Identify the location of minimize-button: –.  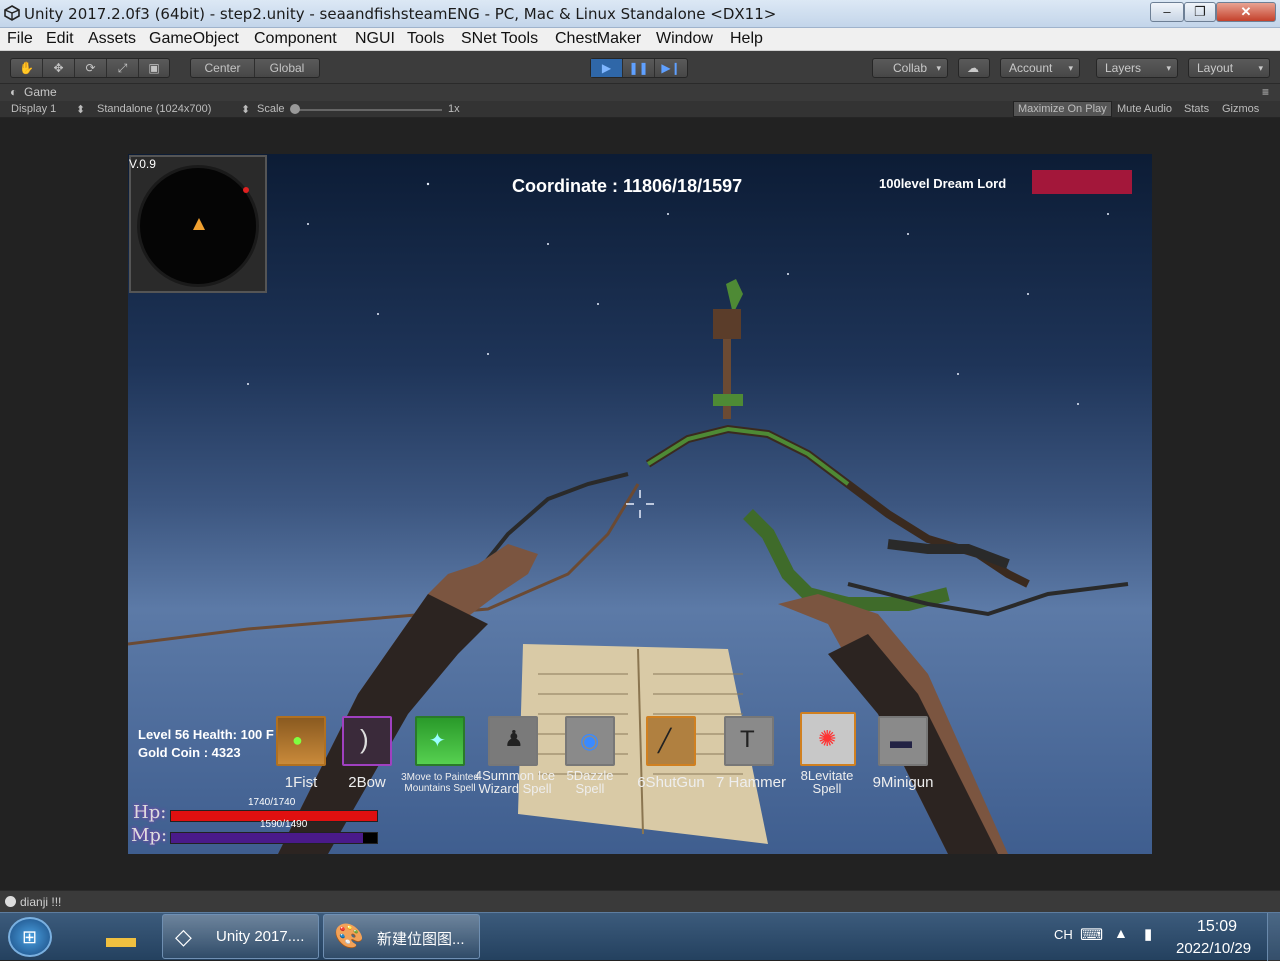
(1167, 12).